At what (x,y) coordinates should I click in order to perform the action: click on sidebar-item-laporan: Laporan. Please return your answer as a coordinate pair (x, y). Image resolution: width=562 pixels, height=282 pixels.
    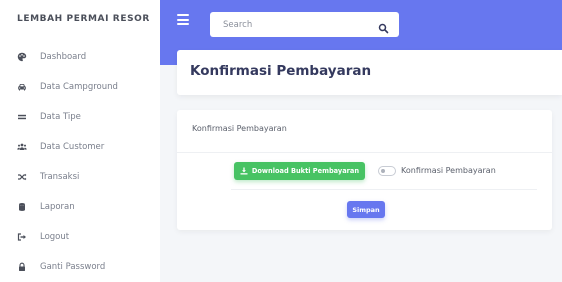
    Looking at the image, I should click on (80, 207).